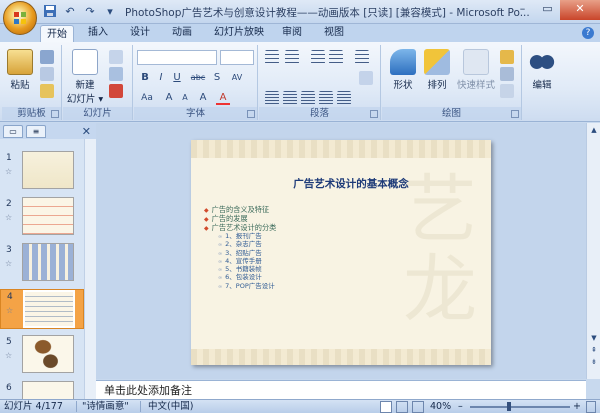  I want to click on fit-slide-icon, so click(591, 407).